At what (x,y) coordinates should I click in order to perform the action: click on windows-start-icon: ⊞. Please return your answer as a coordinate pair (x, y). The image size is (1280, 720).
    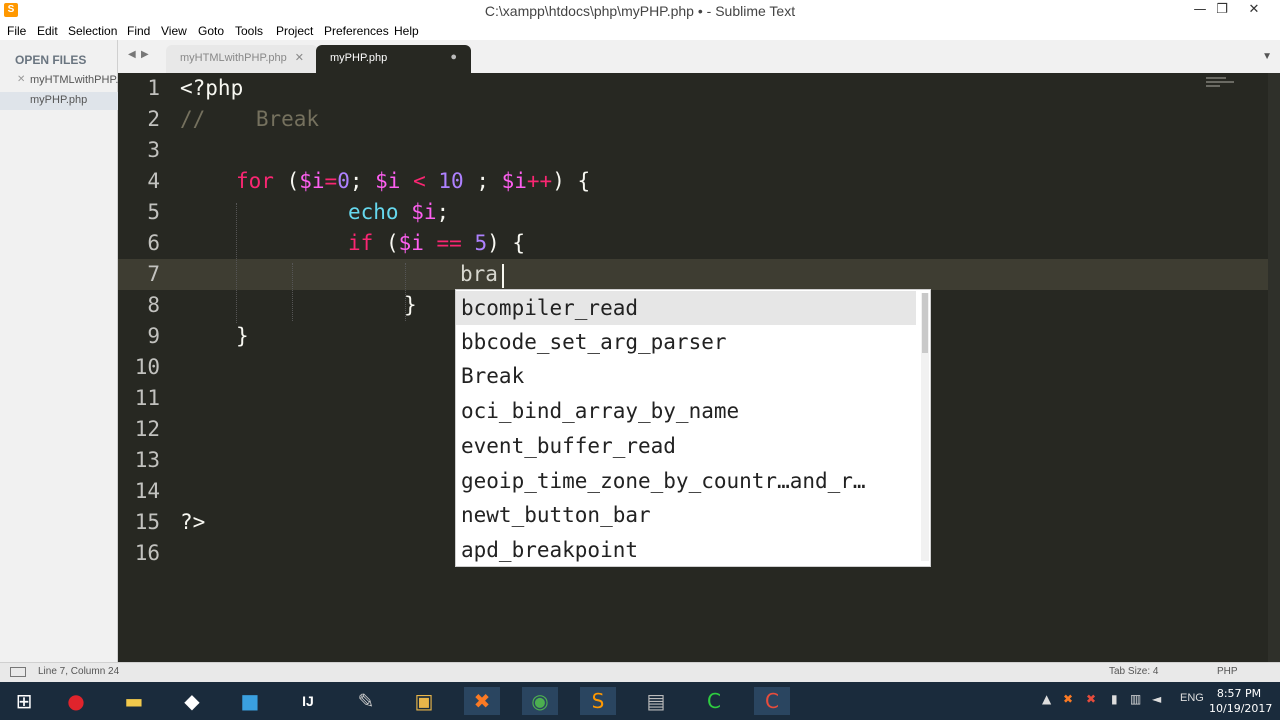
    Looking at the image, I should click on (24, 701).